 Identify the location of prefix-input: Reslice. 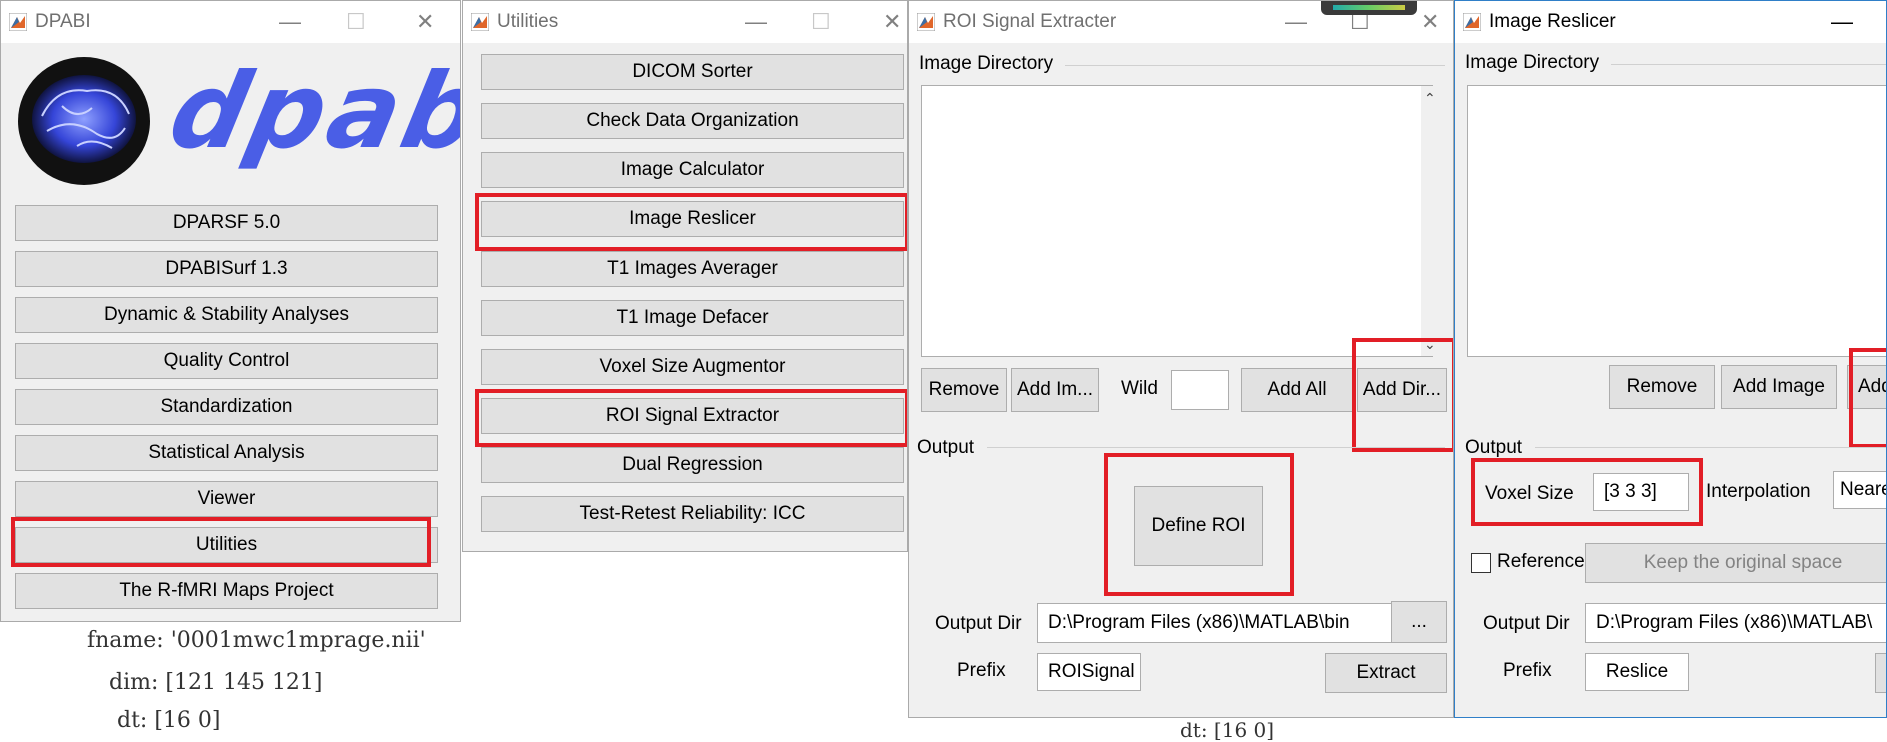
(1637, 672).